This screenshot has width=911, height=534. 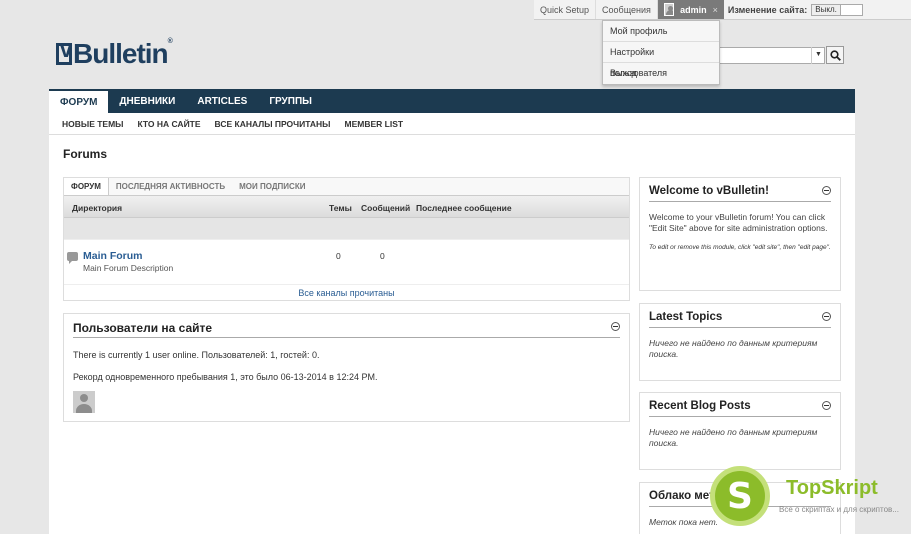 I want to click on vbulletin-logo: Bulletin®, so click(x=114, y=53).